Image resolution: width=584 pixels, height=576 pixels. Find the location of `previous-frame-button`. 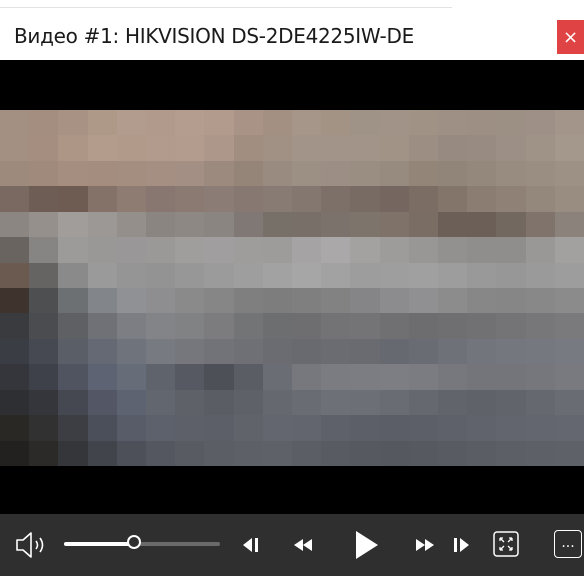

previous-frame-button is located at coordinates (251, 545).